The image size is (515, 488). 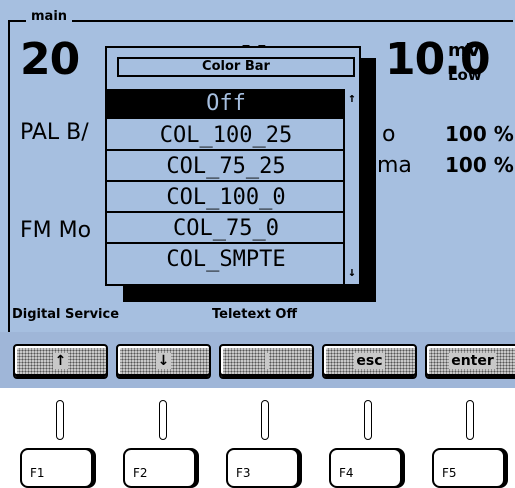 I want to click on list-item: COL_SMPTE, so click(x=226, y=260).